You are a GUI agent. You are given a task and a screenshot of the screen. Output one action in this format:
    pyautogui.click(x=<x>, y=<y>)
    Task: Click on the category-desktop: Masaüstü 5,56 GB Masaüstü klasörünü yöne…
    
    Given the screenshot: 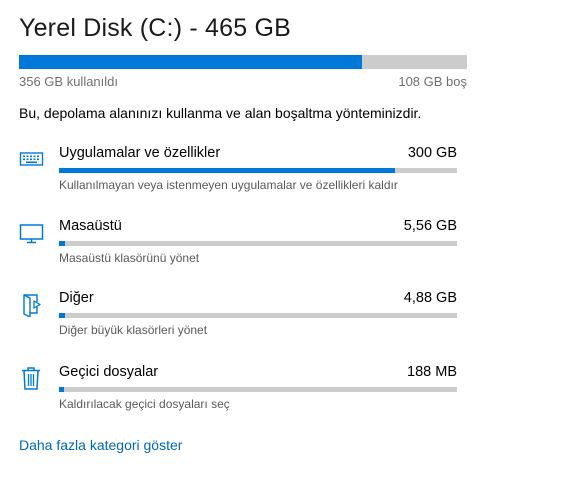 What is the action you would take?
    pyautogui.click(x=238, y=248)
    